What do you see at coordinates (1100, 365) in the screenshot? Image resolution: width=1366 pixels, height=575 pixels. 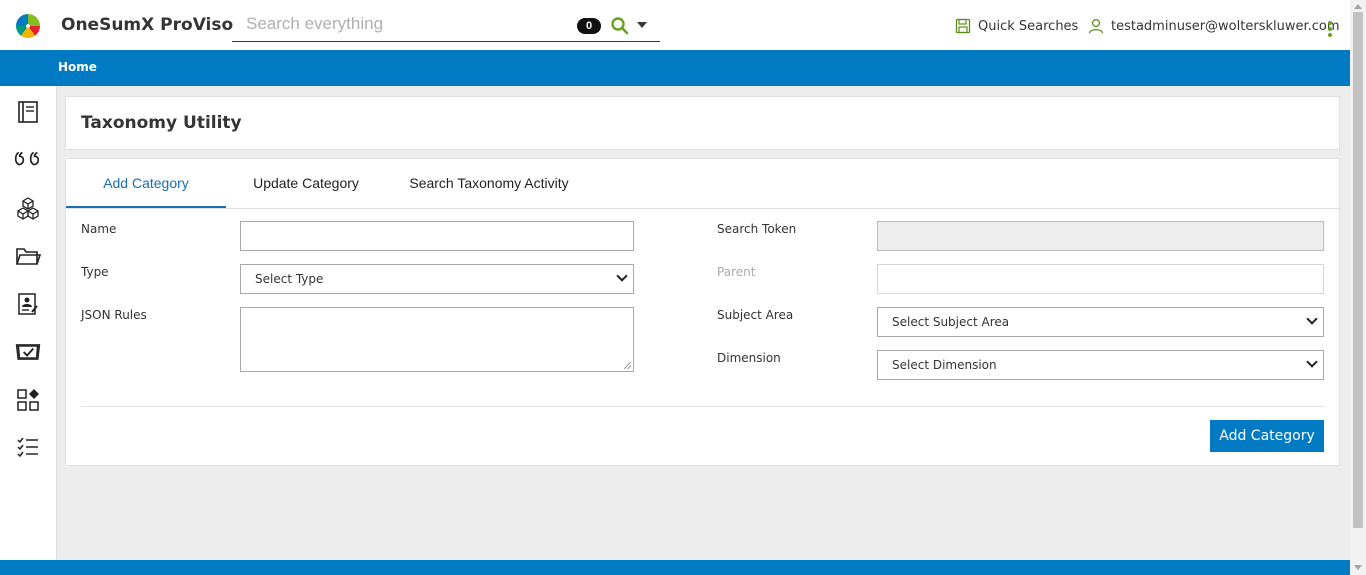 I see `dimension-select: Select Dimension` at bounding box center [1100, 365].